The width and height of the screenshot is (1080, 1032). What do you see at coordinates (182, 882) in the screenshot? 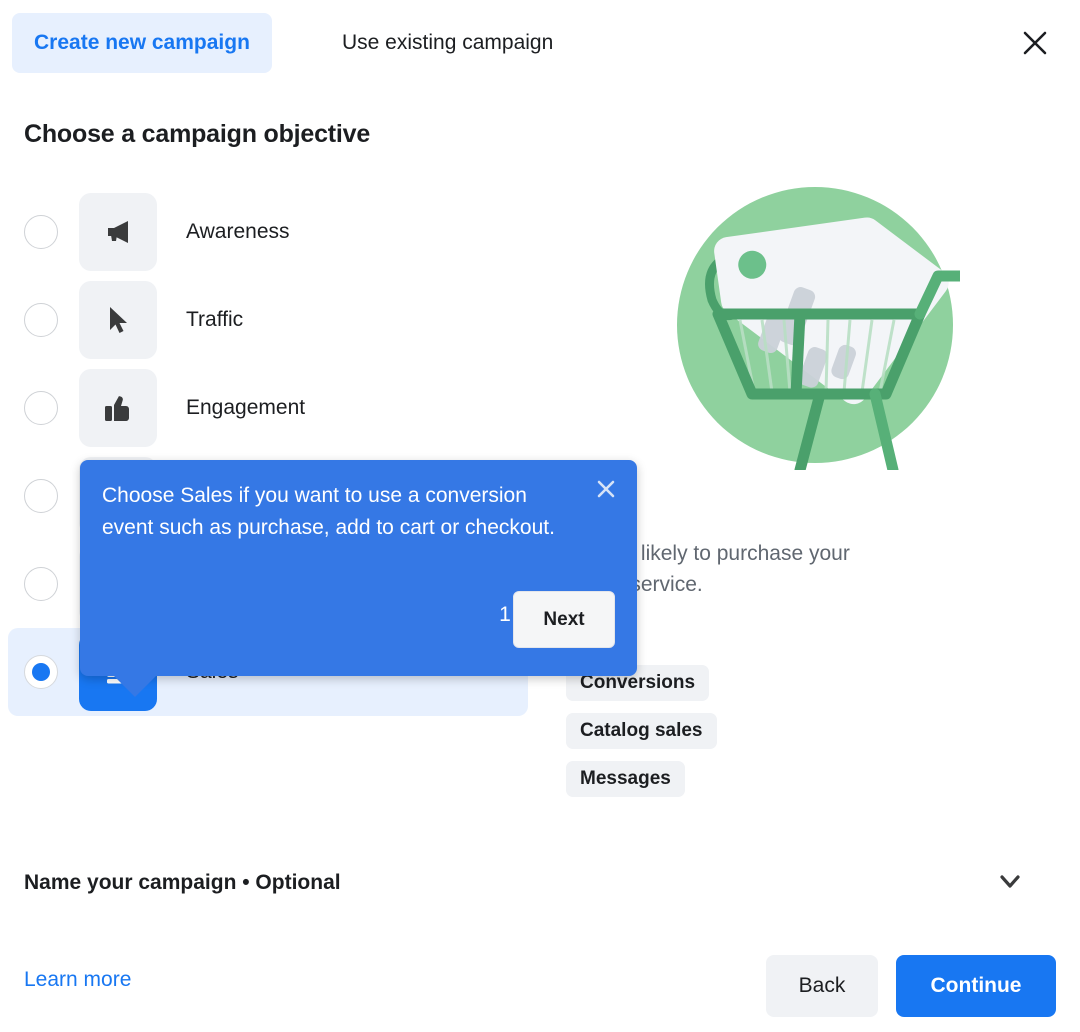
I see `name-your-campaign-label: Name your campaign • Optional` at bounding box center [182, 882].